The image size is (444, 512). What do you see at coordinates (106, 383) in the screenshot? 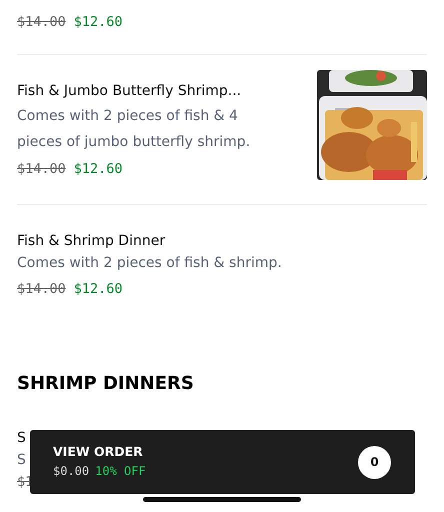
I see `section-heading: SHRIMP DINNERS` at bounding box center [106, 383].